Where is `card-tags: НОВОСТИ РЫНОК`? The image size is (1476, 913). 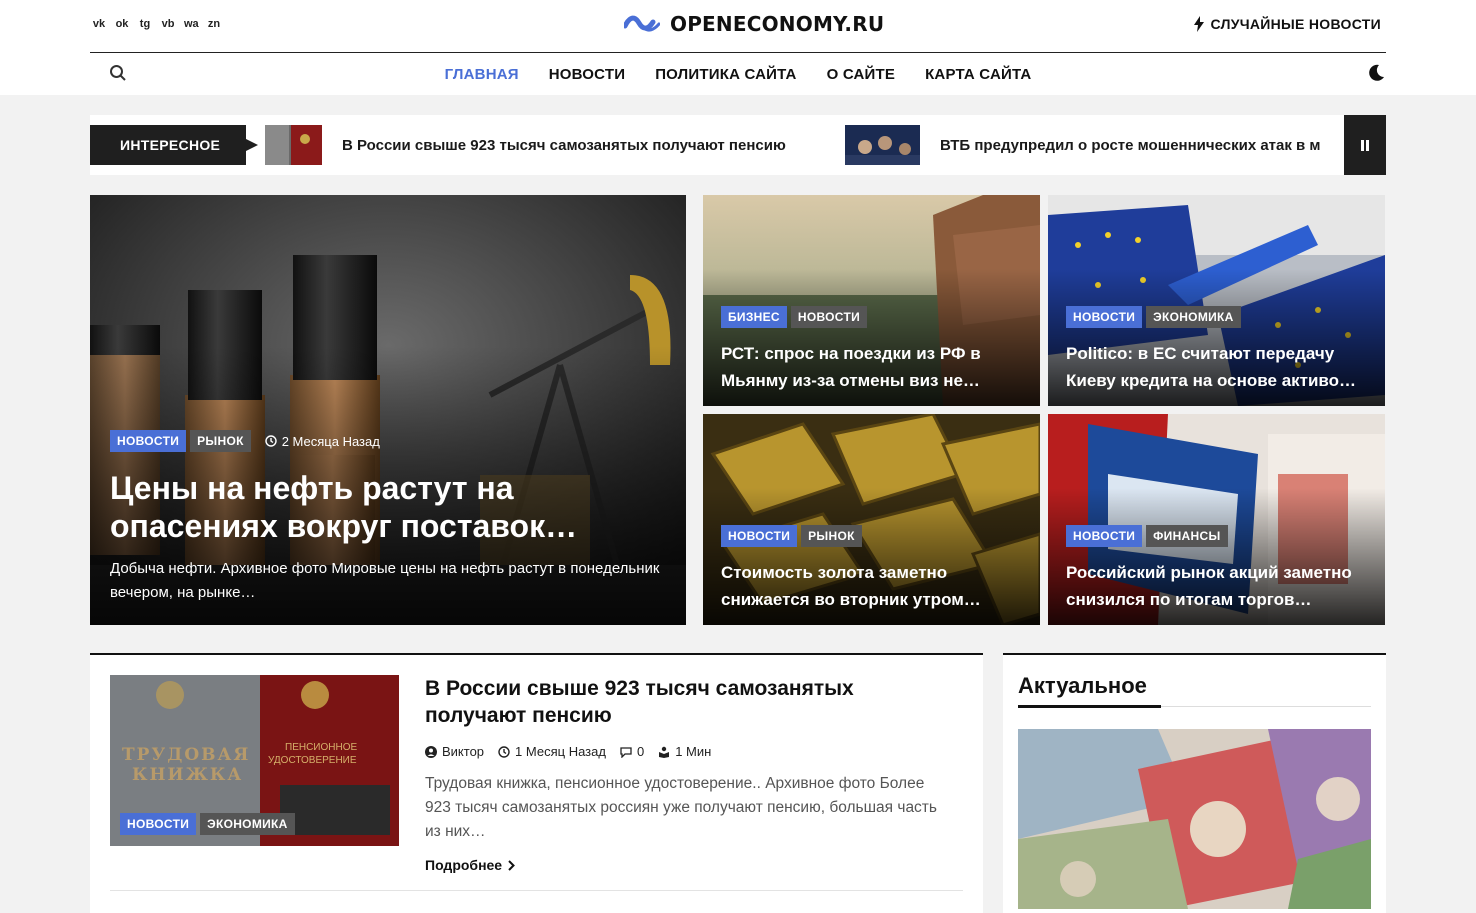 card-tags: НОВОСТИ РЫНОК is located at coordinates (791, 536).